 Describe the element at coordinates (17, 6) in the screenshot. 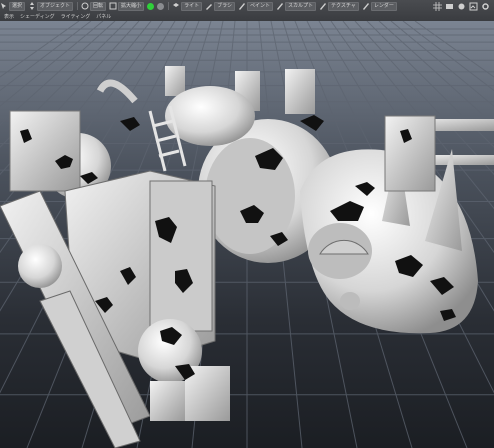

I see `tool-select-label: 選択` at that location.